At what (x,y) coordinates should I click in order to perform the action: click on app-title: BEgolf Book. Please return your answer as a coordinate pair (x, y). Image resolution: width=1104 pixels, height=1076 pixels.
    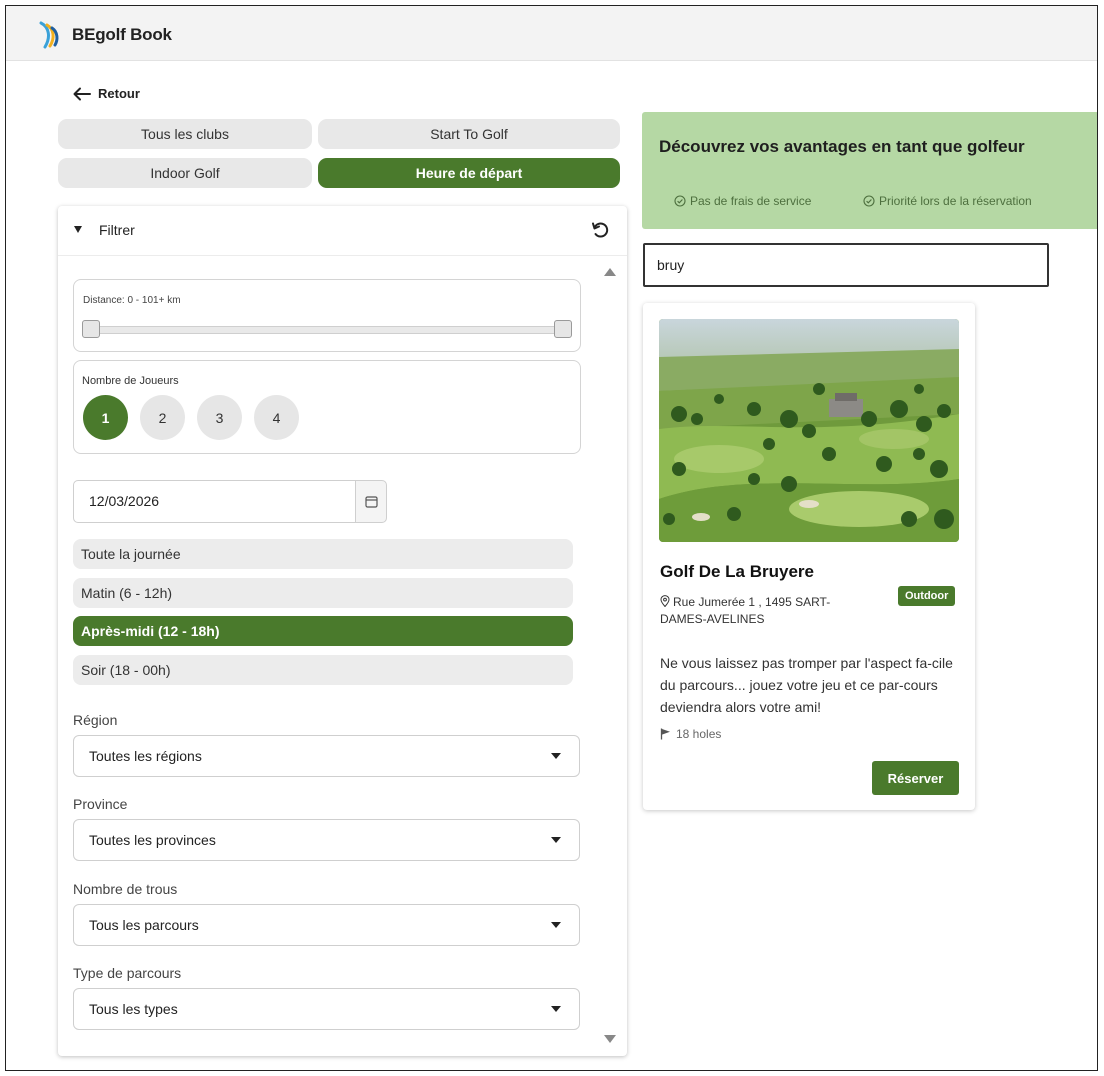
    Looking at the image, I should click on (122, 34).